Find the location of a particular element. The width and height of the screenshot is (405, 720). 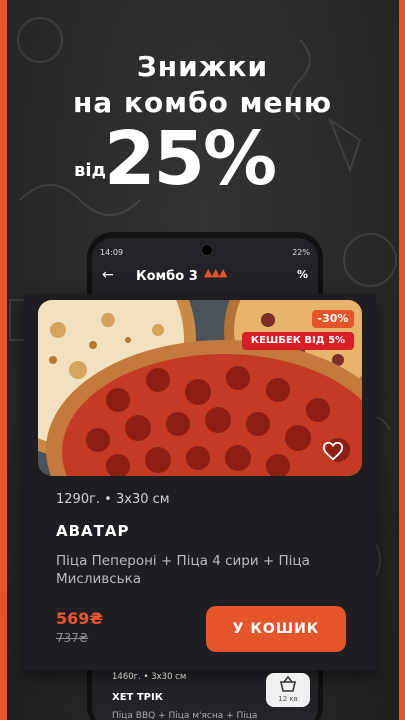

next-item-cart-button: 12 кв is located at coordinates (288, 690).